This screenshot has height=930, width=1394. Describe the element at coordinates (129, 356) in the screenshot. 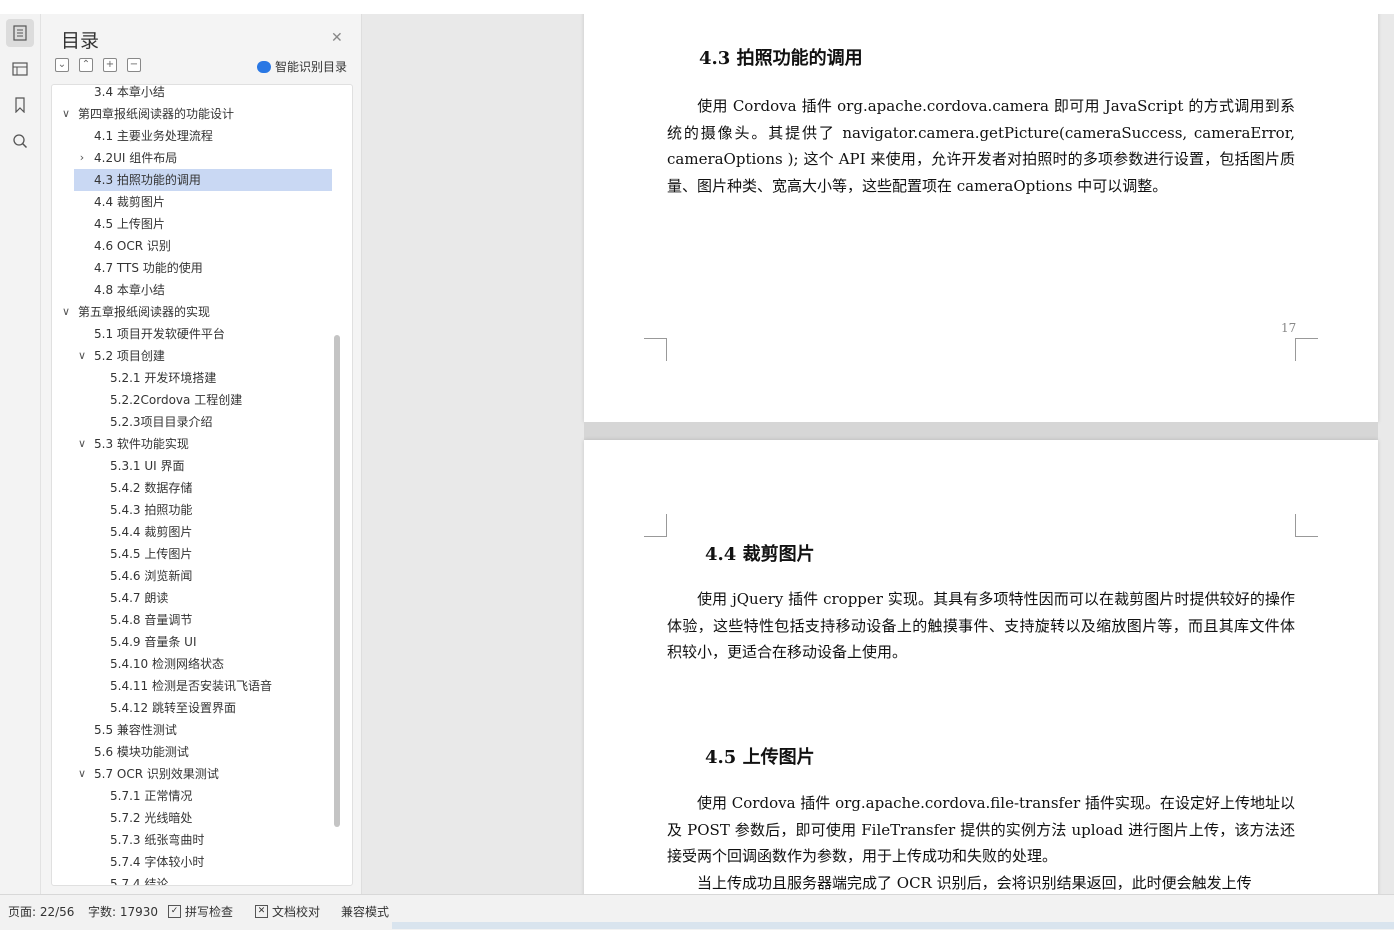

I see `toc-item-label: 5.2 项目创建` at that location.